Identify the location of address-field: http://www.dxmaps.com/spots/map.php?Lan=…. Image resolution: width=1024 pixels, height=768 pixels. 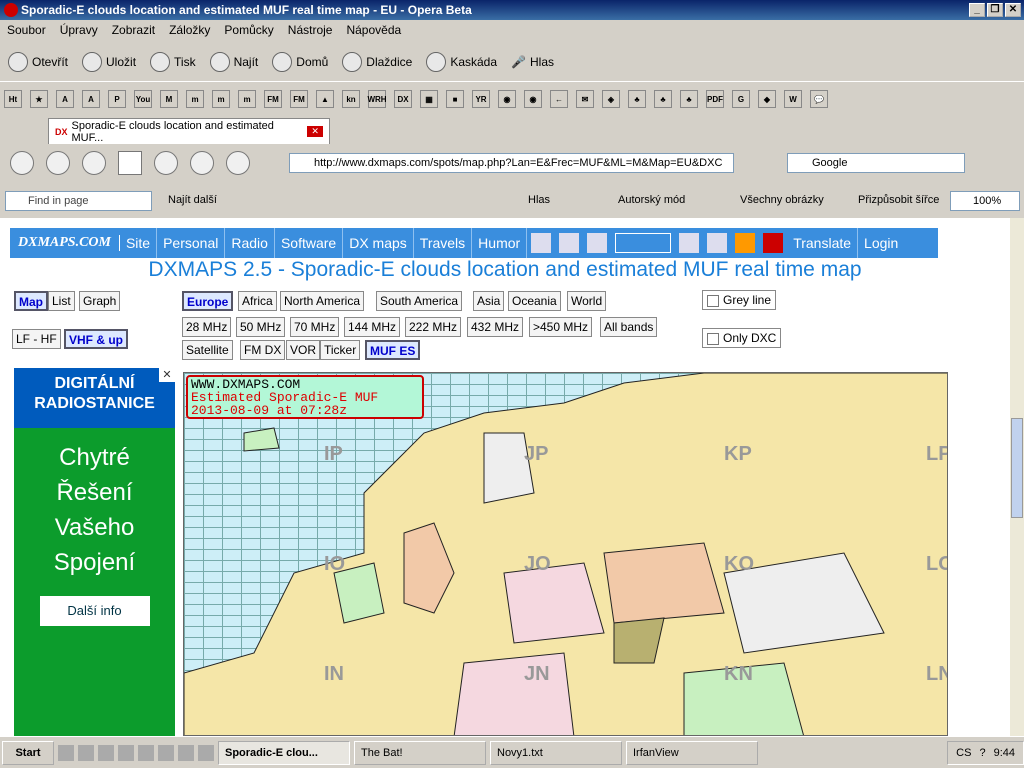
(511, 163).